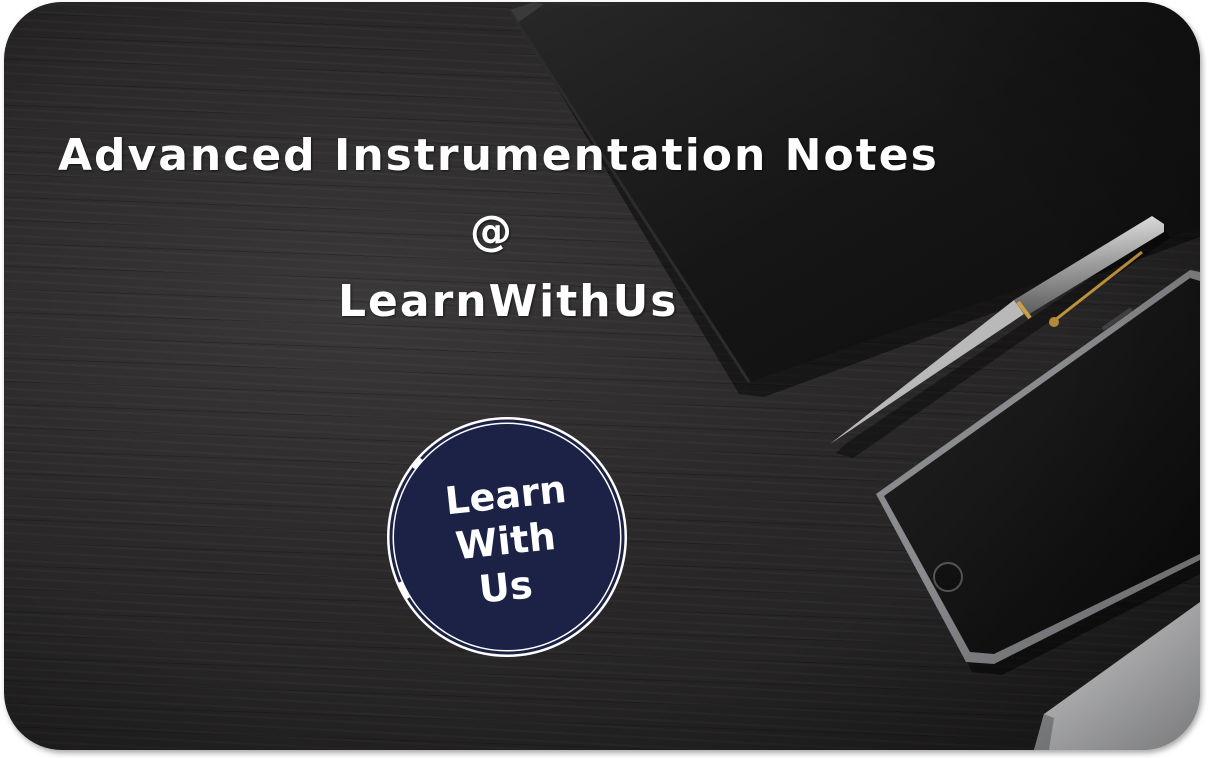 The height and width of the screenshot is (758, 1208). Describe the element at coordinates (506, 586) in the screenshot. I see `logo-line-us: Us` at that location.